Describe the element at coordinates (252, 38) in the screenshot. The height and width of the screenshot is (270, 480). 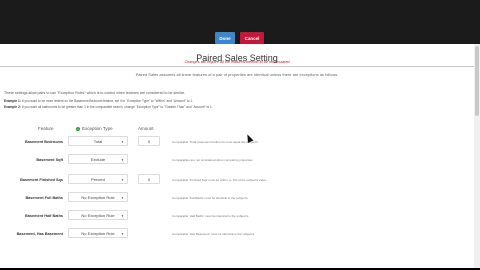
I see `cancel-button: Cancel` at that location.